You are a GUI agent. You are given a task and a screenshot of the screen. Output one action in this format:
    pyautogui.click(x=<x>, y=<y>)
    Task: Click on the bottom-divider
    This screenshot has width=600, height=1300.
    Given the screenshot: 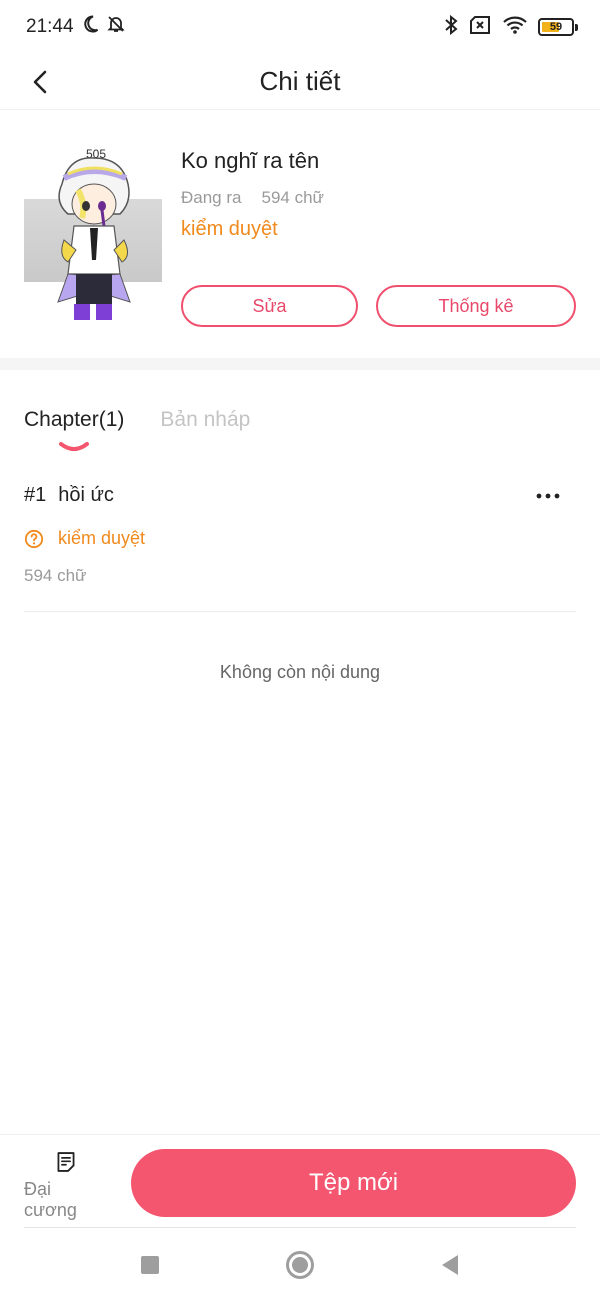 What is the action you would take?
    pyautogui.click(x=300, y=1227)
    